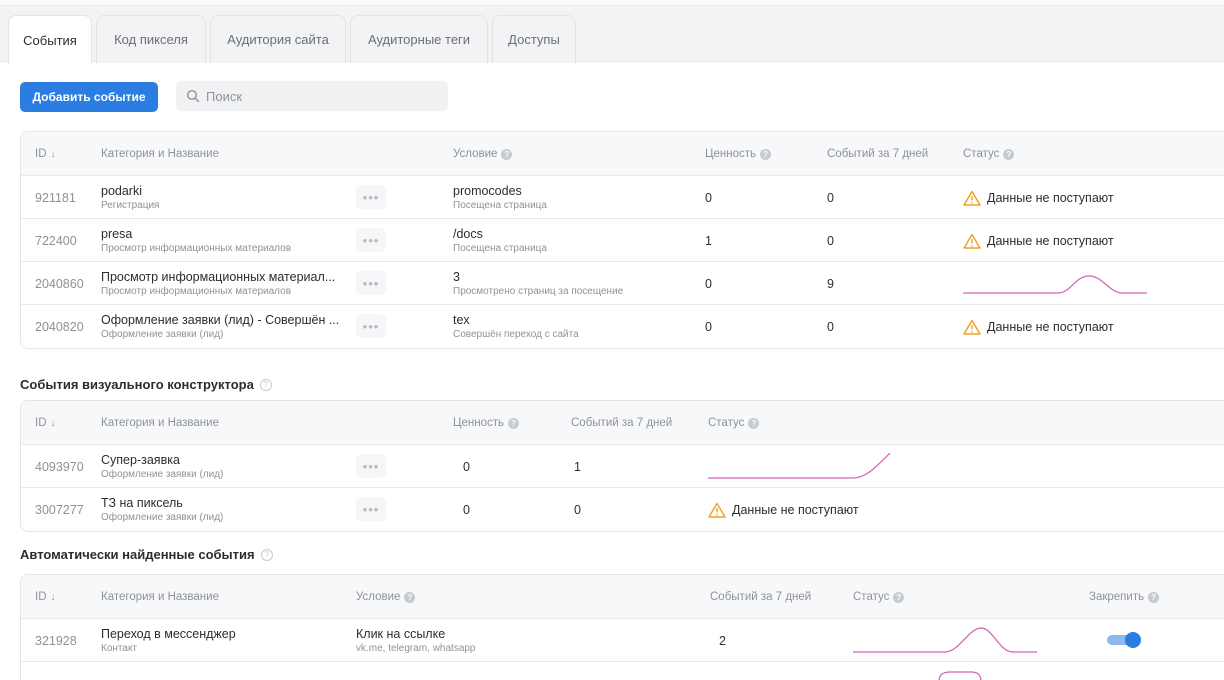  I want to click on col-label: Событий за 7 дней, so click(622, 423).